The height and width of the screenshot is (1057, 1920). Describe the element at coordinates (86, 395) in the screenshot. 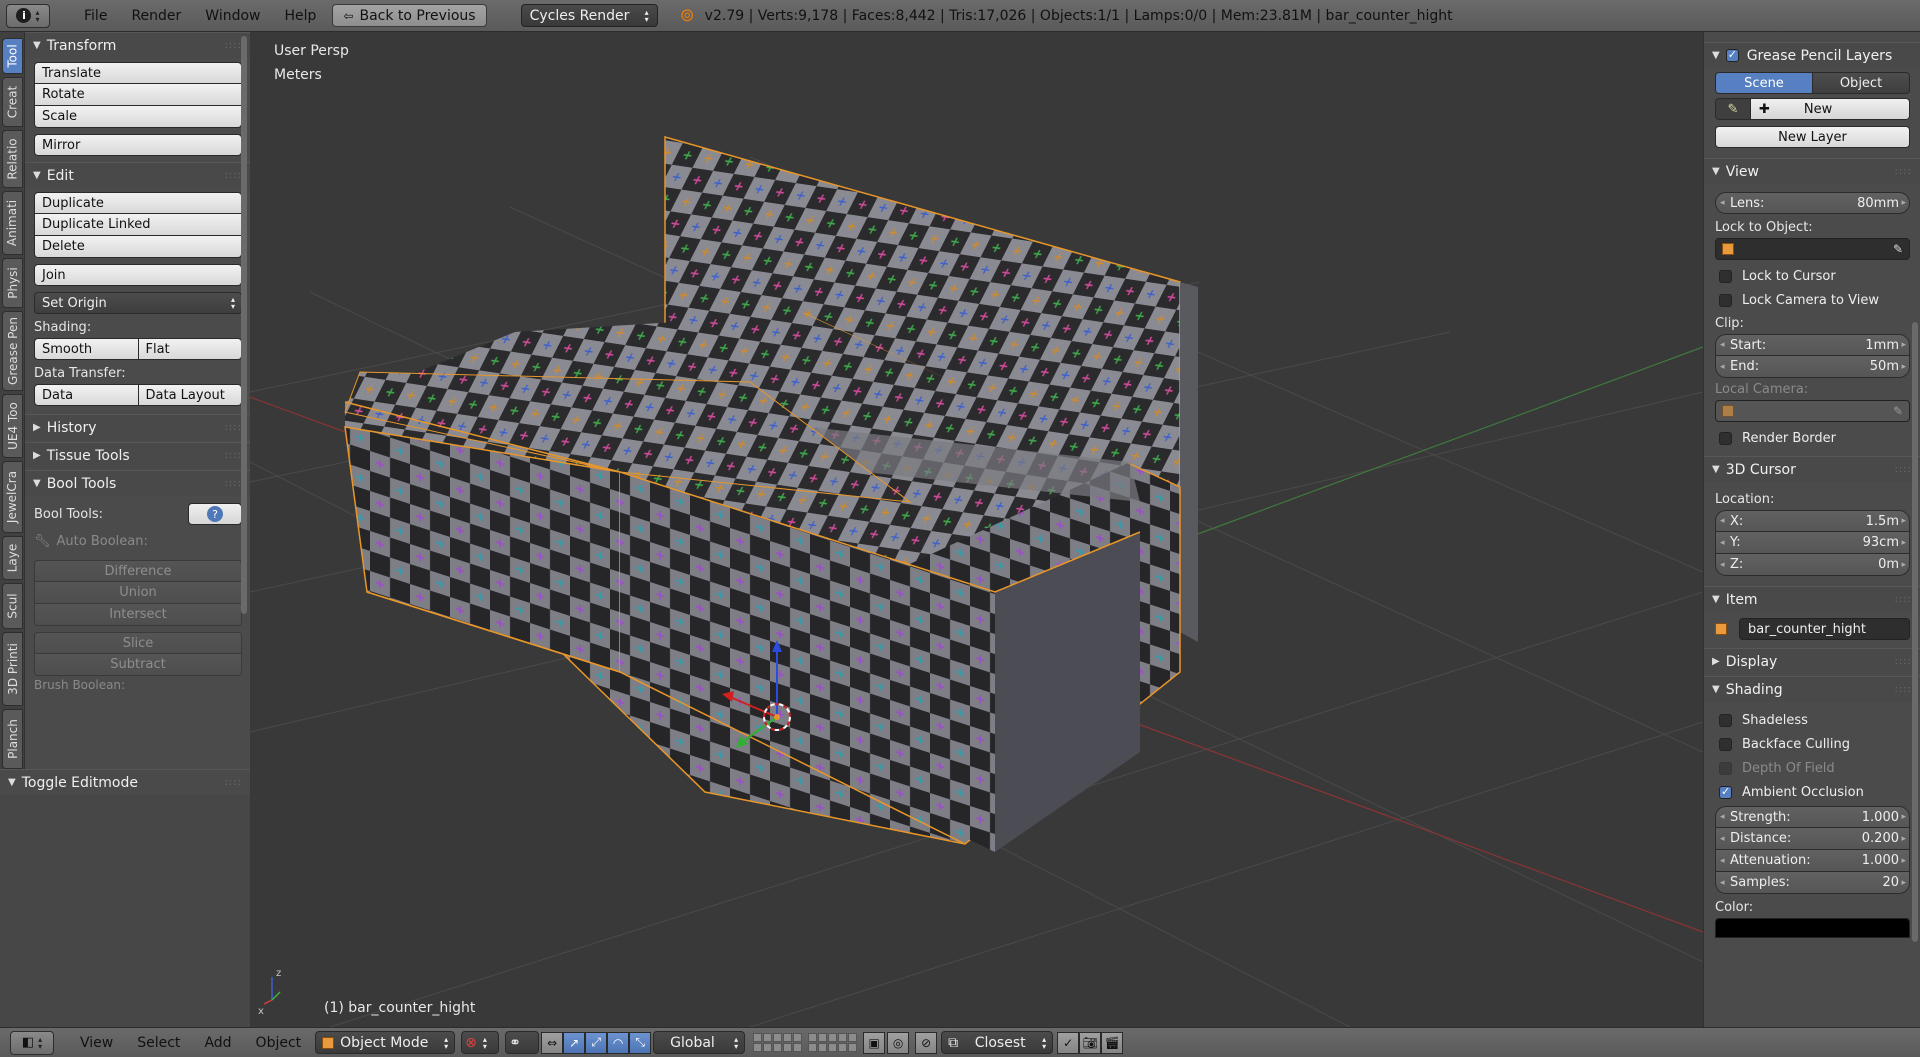

I see `data-button: Data` at that location.